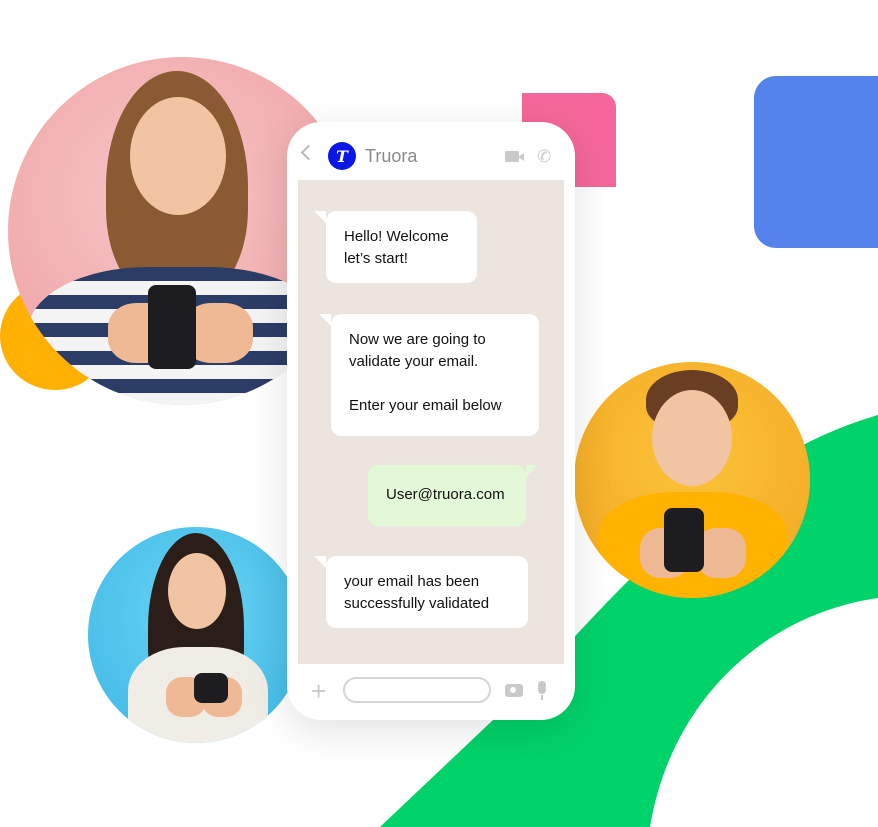 This screenshot has height=827, width=878. Describe the element at coordinates (417, 690) in the screenshot. I see `message-input` at that location.